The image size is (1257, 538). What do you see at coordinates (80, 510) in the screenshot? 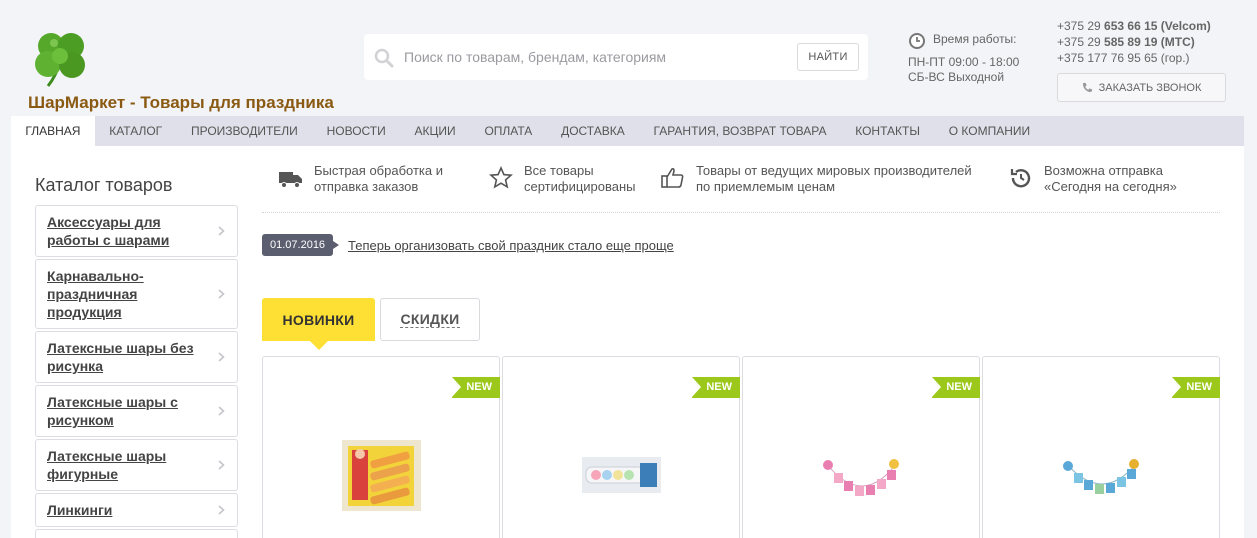
I see `catalog-item-label: Линкинги` at bounding box center [80, 510].